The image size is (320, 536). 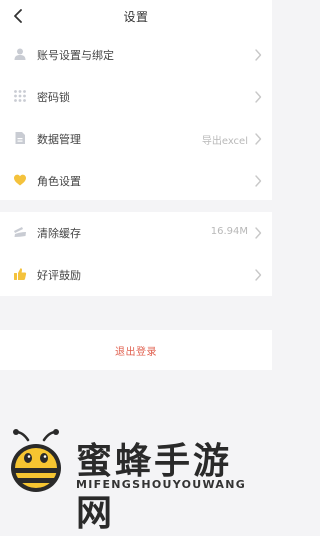 I want to click on header-bar: 设置, so click(x=136, y=17).